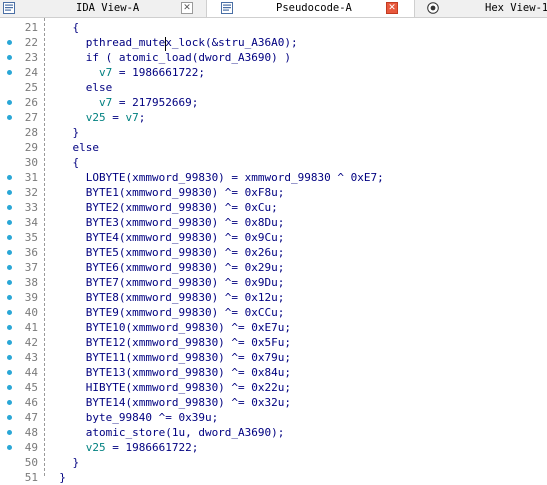 The image size is (547, 485). What do you see at coordinates (172, 42) in the screenshot?
I see `code-text: pthread_mutex_lock(&stru_A36A0);` at bounding box center [172, 42].